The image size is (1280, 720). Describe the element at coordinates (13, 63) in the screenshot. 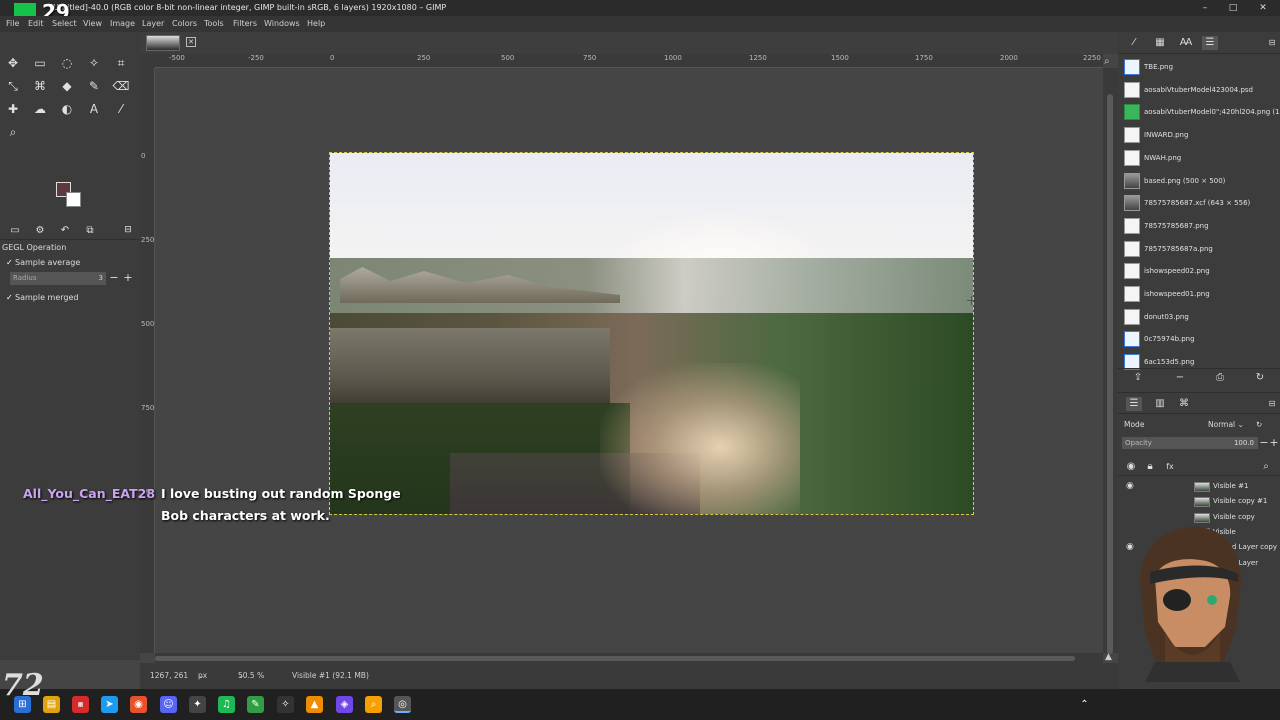

I see `move-tool-icon: ✥` at that location.